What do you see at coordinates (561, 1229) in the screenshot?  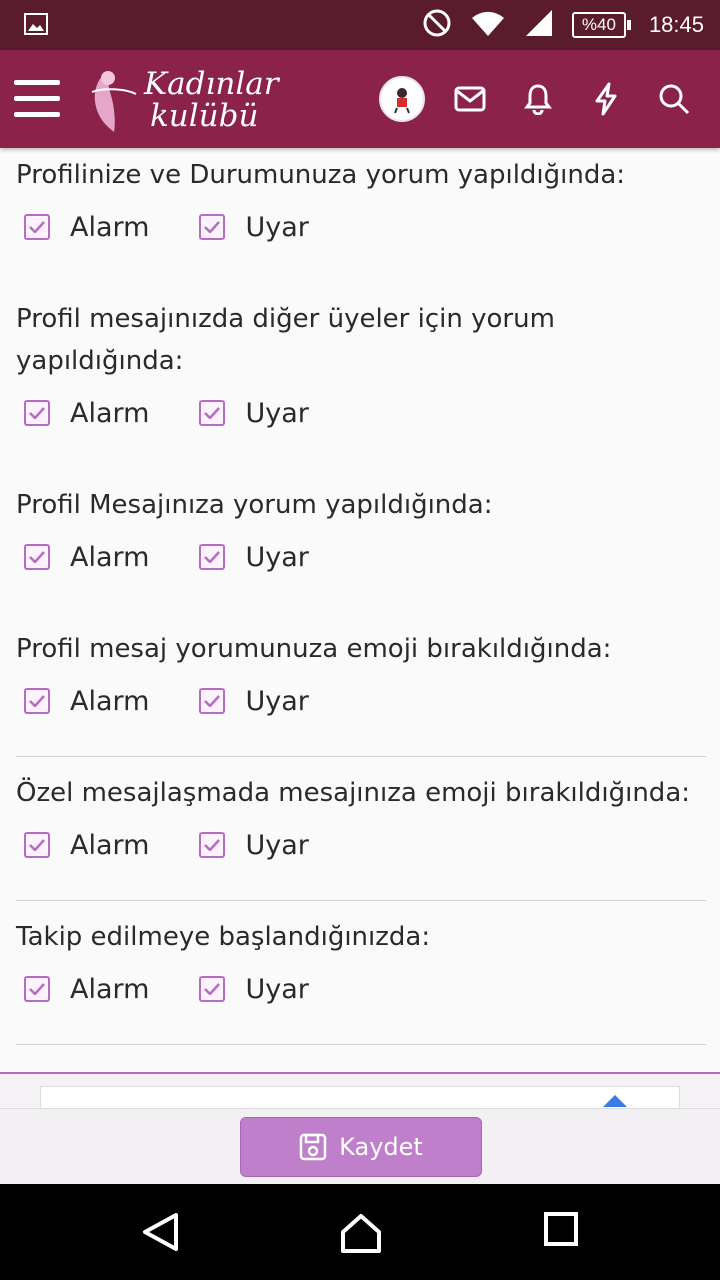 I see `recents-icon` at bounding box center [561, 1229].